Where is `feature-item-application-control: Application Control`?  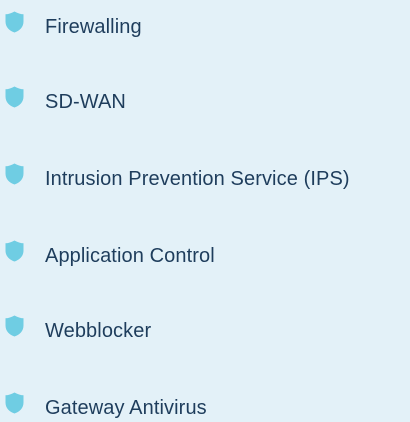 feature-item-application-control: Application Control is located at coordinates (205, 255).